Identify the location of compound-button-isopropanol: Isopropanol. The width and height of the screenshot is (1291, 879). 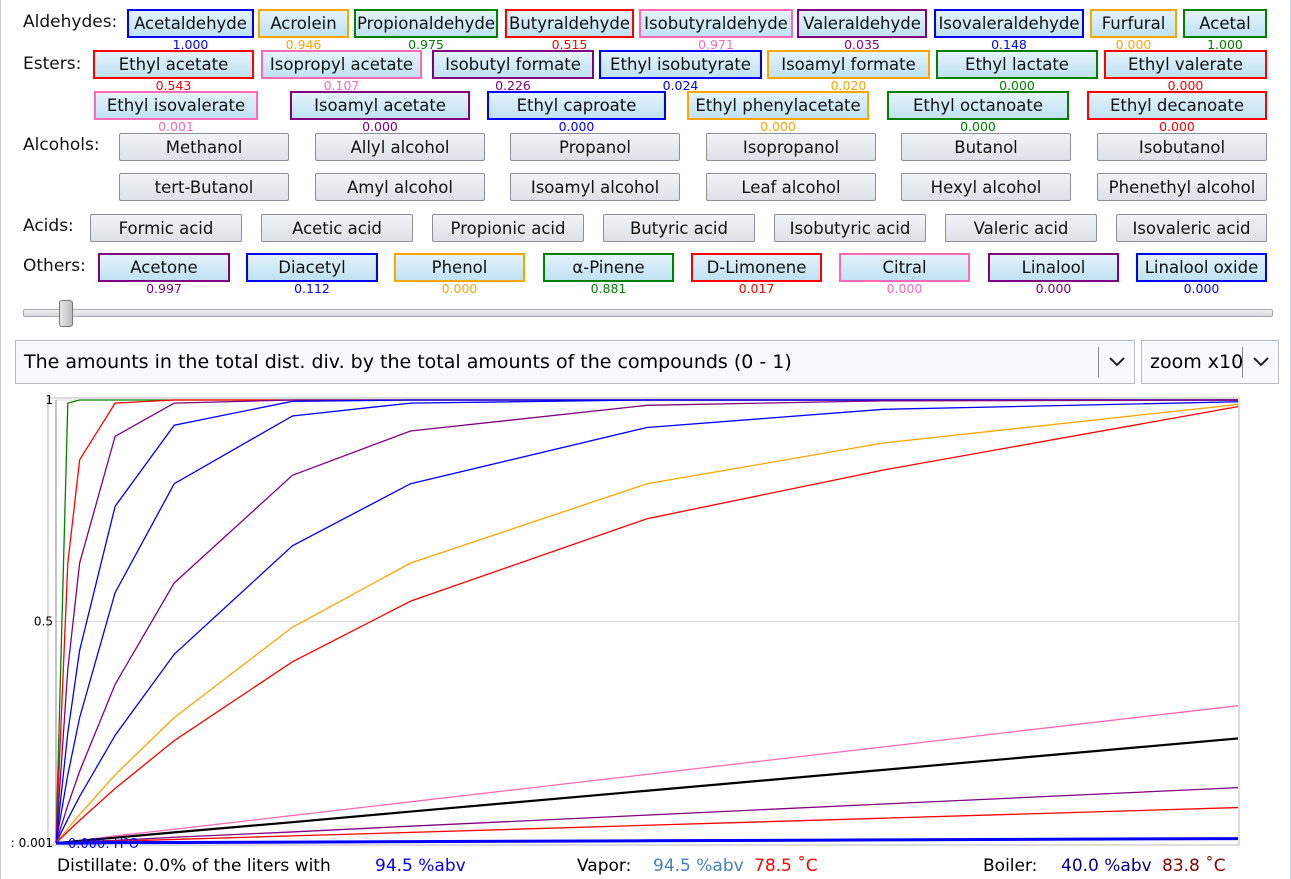
(791, 147).